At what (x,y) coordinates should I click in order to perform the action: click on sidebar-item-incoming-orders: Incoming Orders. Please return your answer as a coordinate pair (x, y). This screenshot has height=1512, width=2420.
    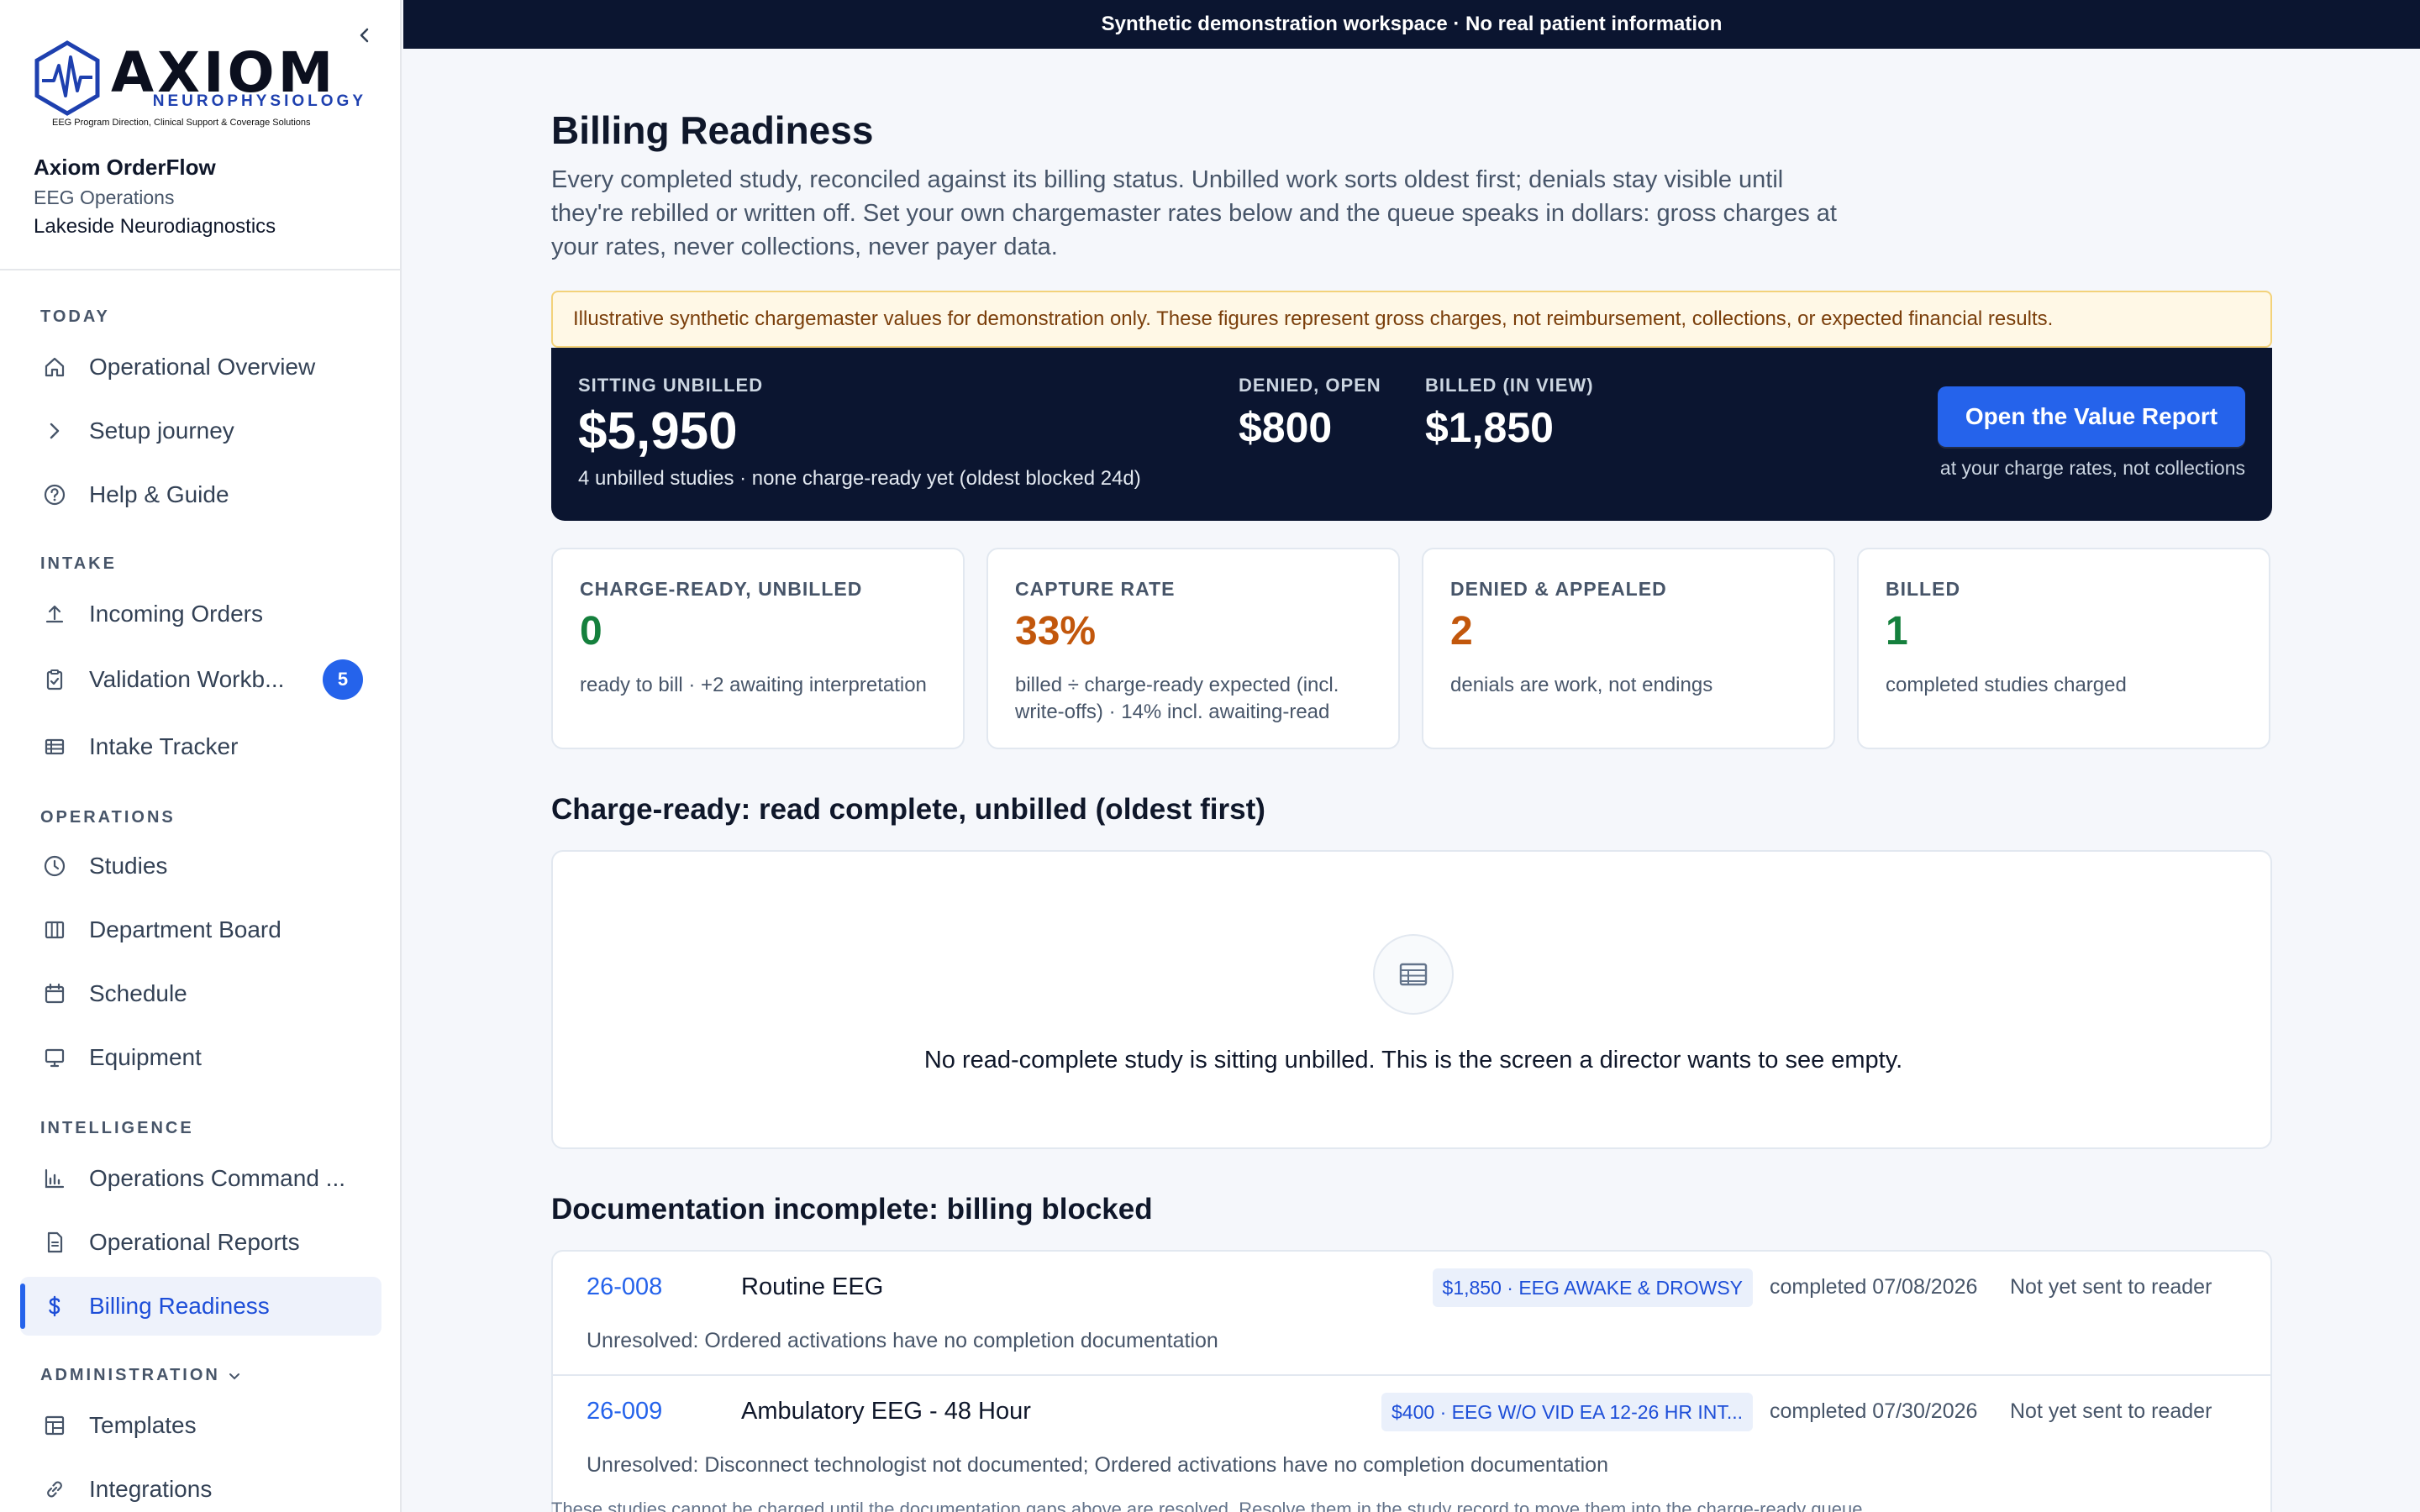
    Looking at the image, I should click on (200, 614).